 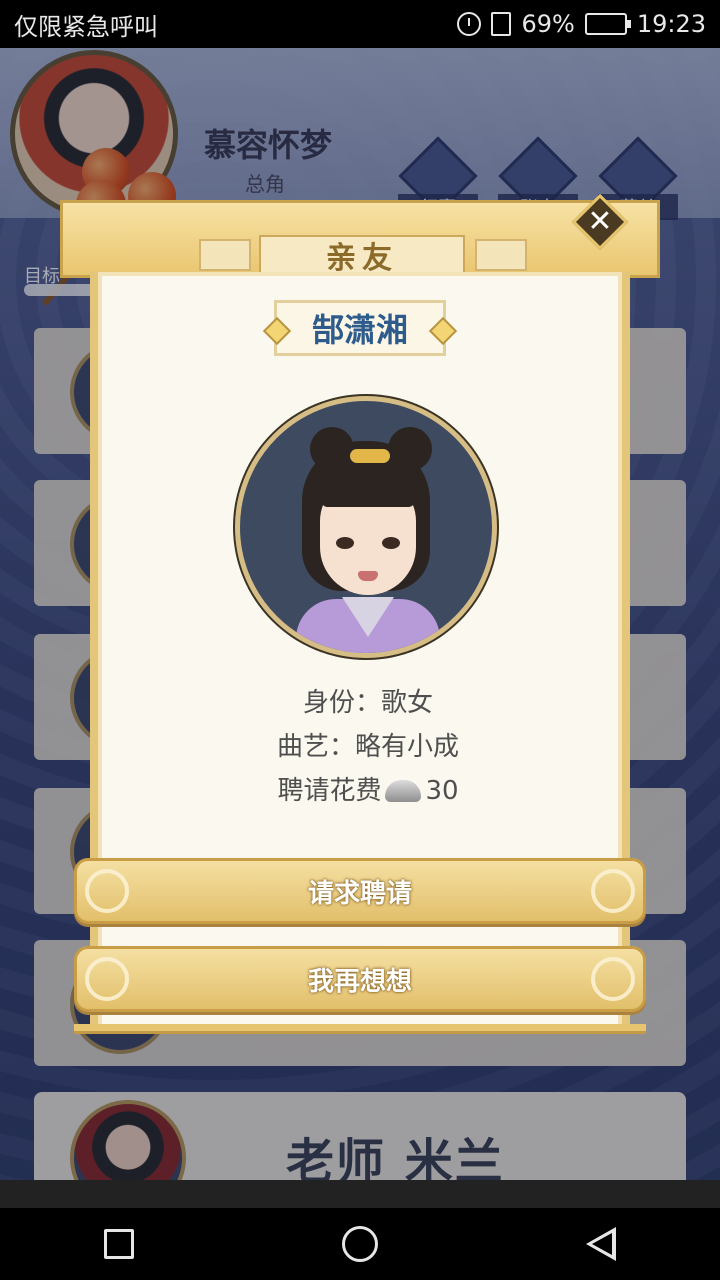 What do you see at coordinates (367, 703) in the screenshot?
I see `identity-text: 身份：歌女` at bounding box center [367, 703].